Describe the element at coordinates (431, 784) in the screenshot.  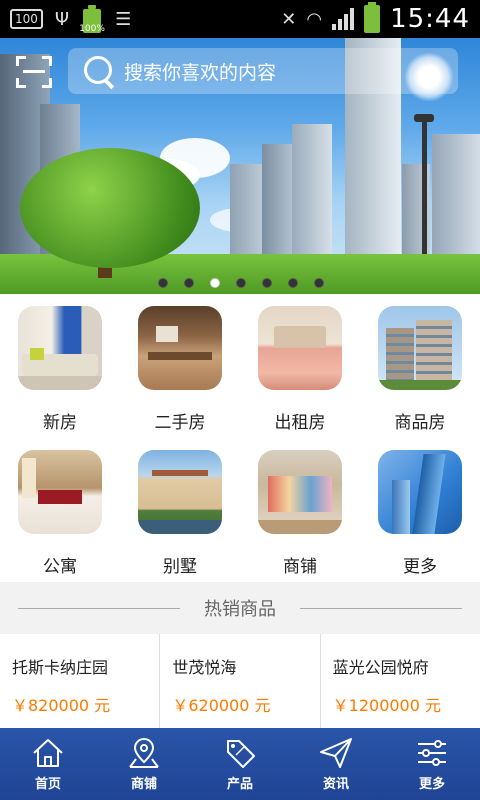
I see `tab-label: 更多` at that location.